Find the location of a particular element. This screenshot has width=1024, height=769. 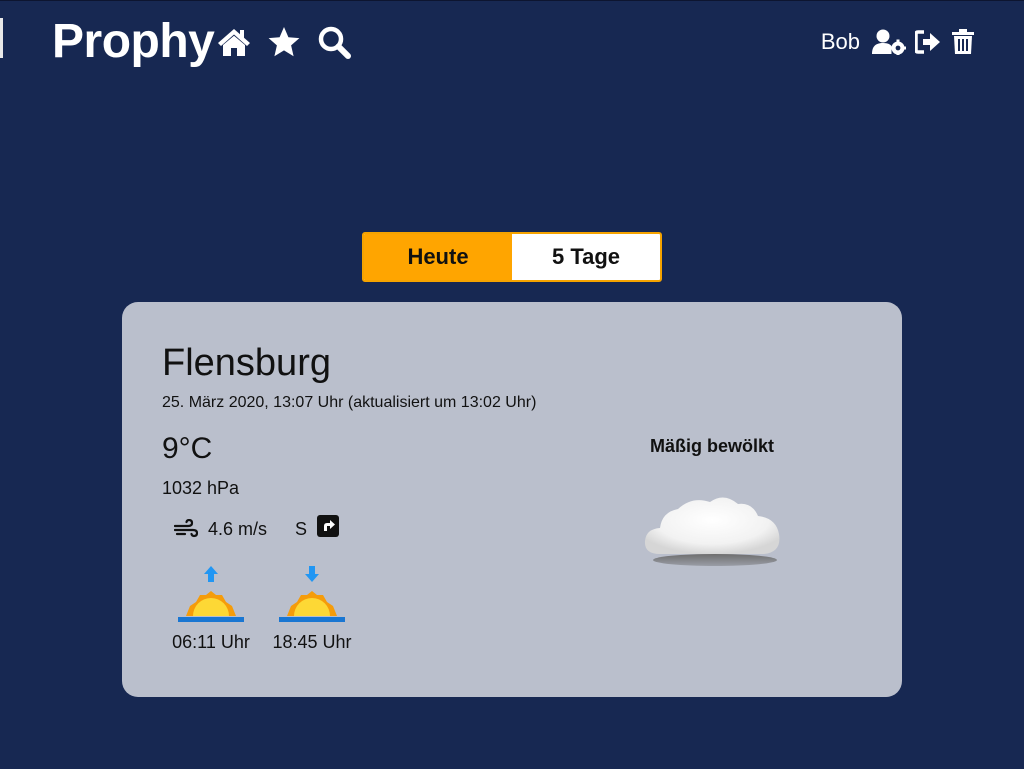

sunrise: 06:11 Uhr is located at coordinates (211, 609).